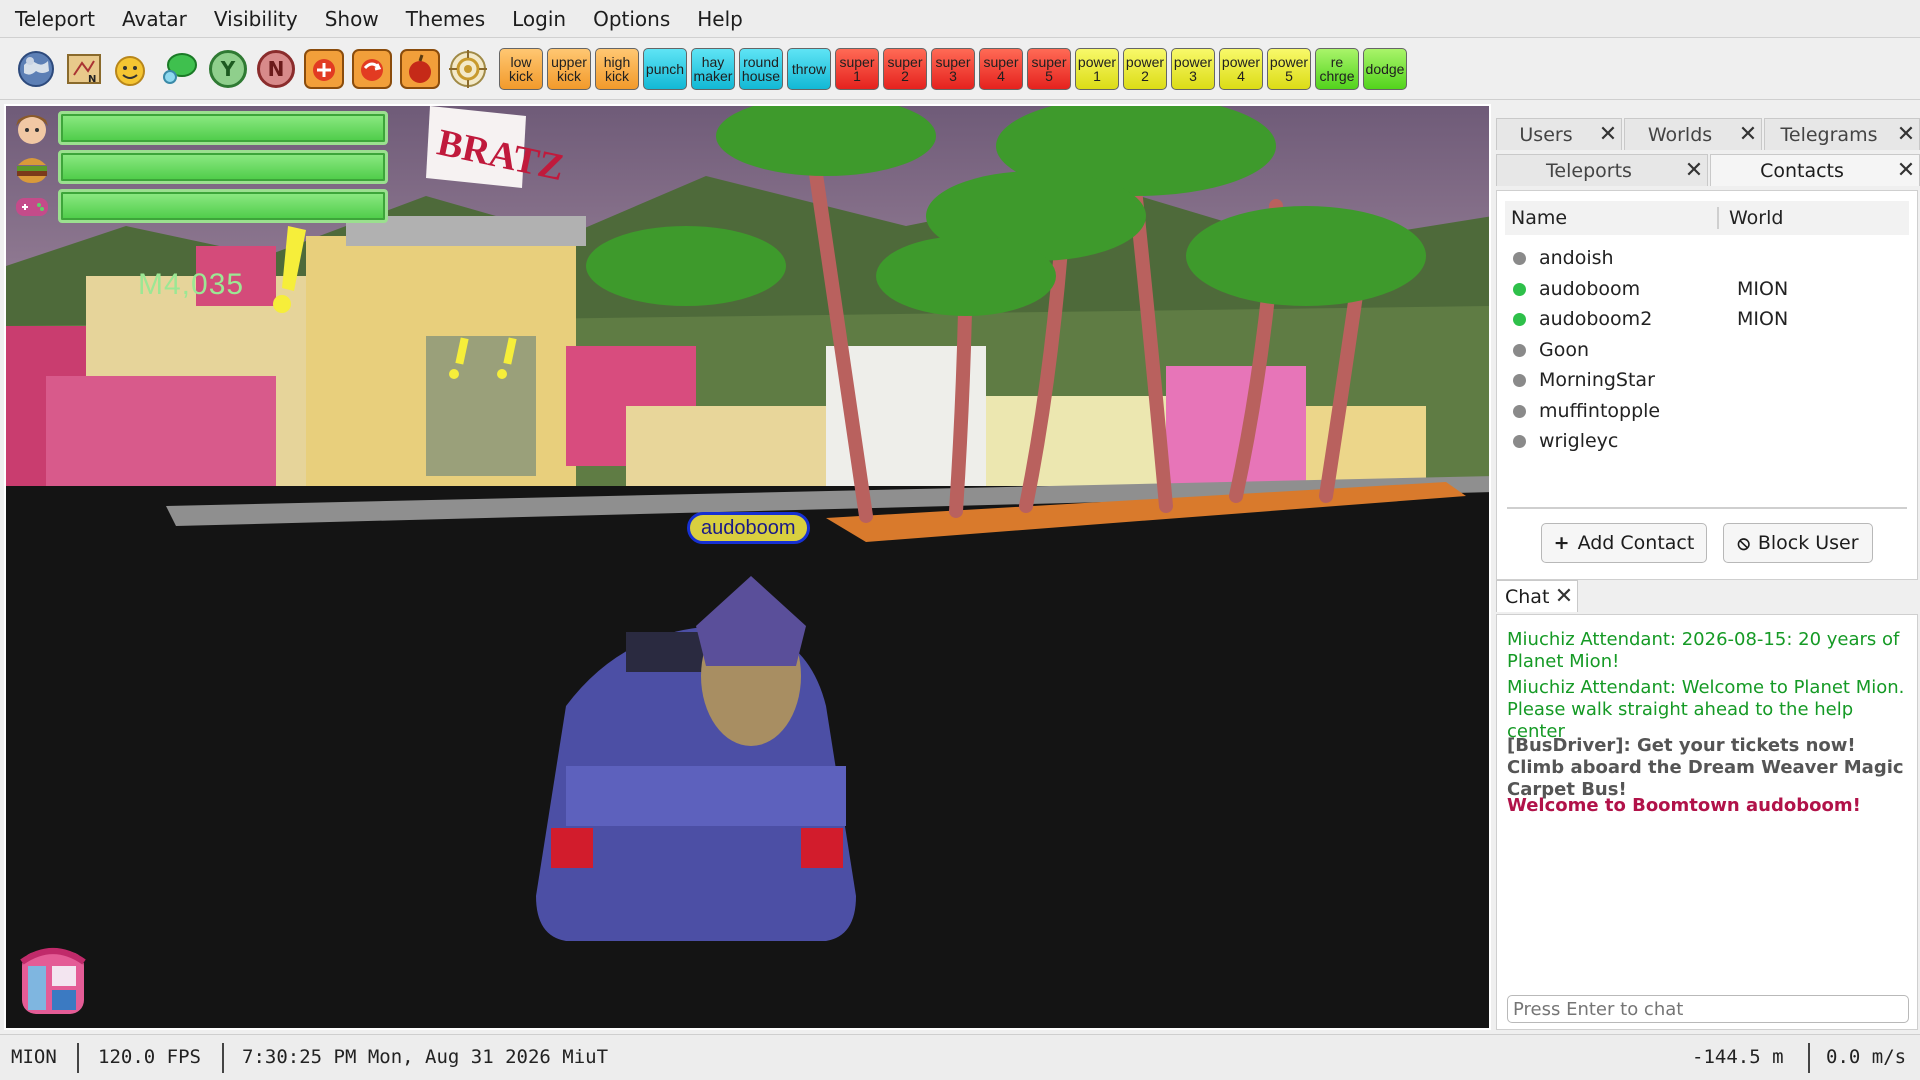 This screenshot has height=1080, width=1920. Describe the element at coordinates (149, 1057) in the screenshot. I see `status-fps: 120.0 FPS` at that location.